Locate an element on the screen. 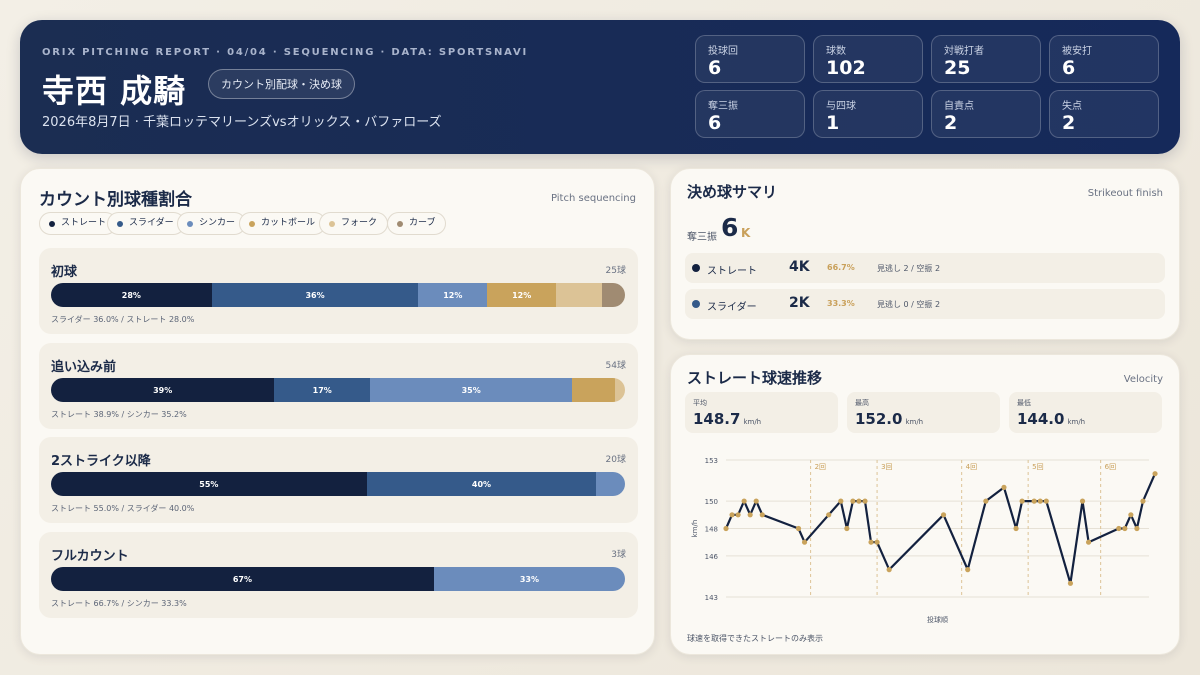  stat-label: 失点 is located at coordinates (1072, 106).